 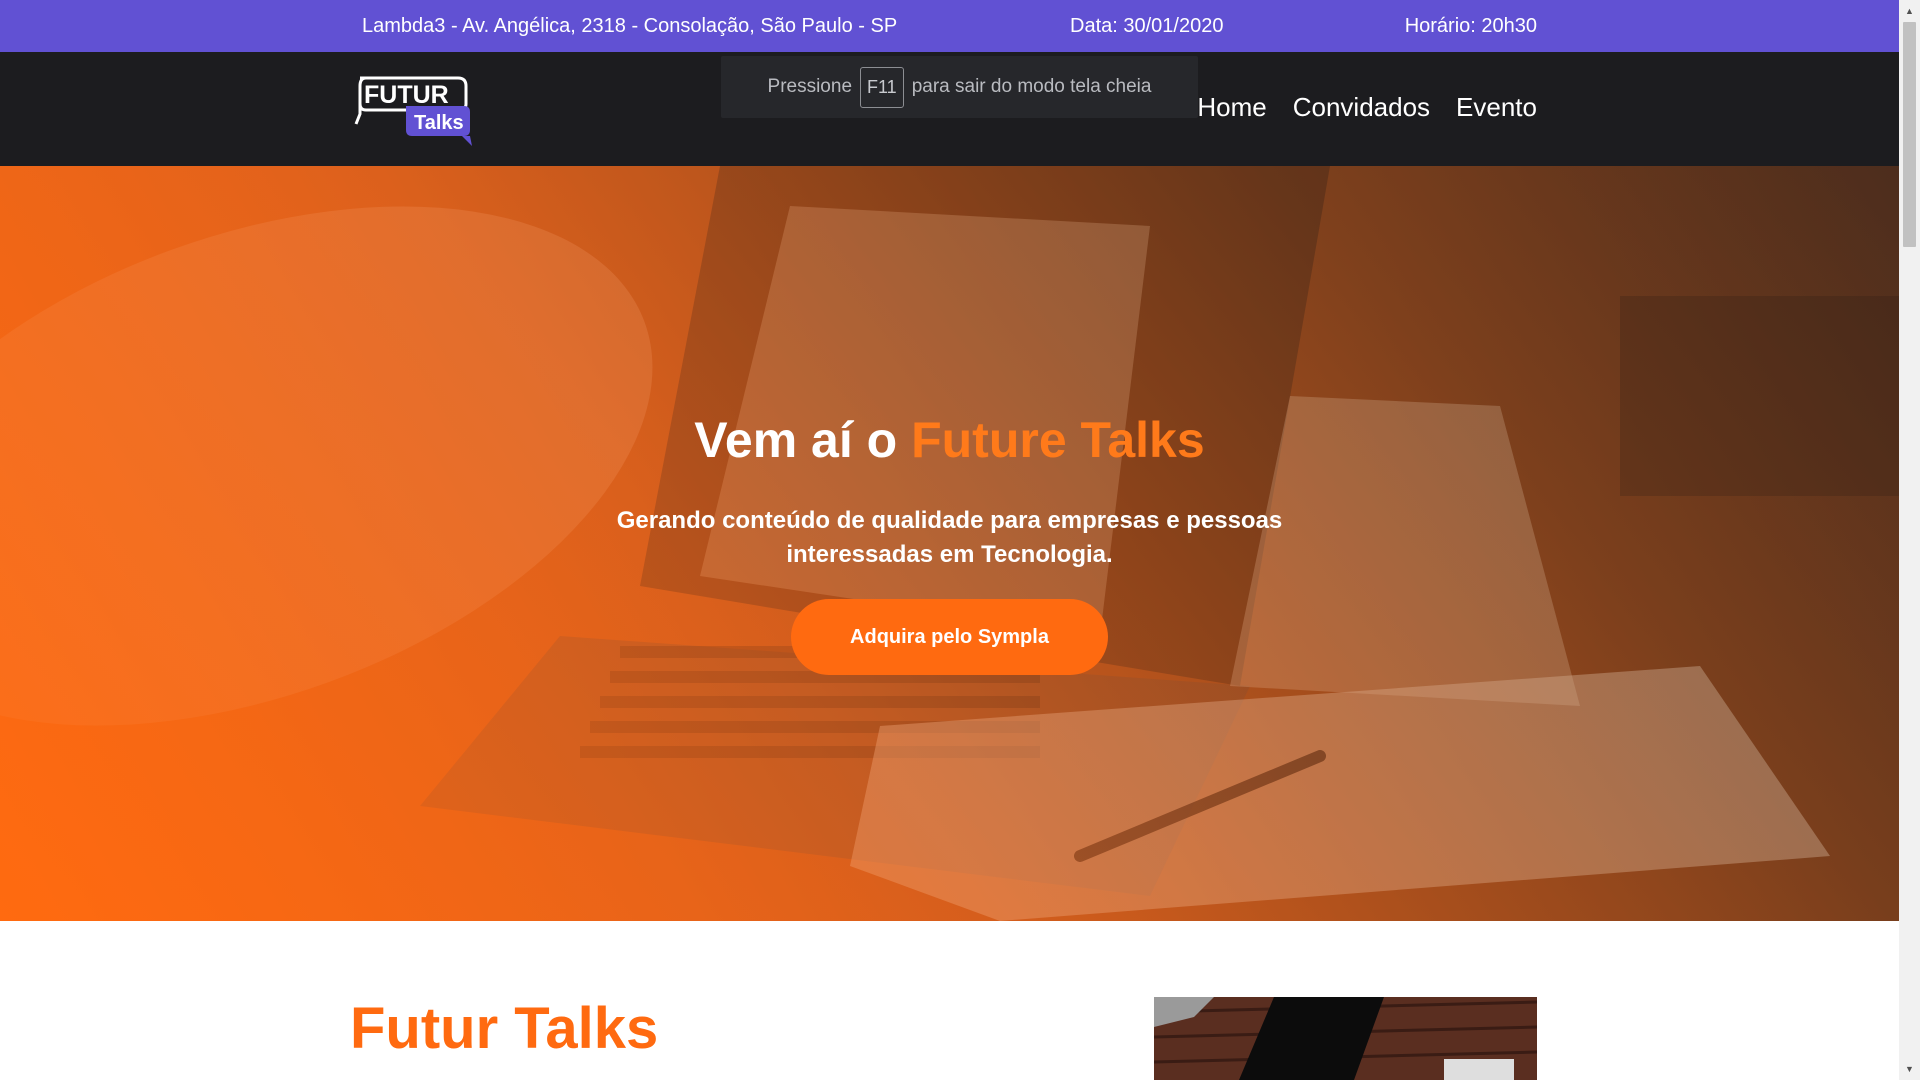 I want to click on hero-title-prefix: Vem aí o, so click(x=796, y=440).